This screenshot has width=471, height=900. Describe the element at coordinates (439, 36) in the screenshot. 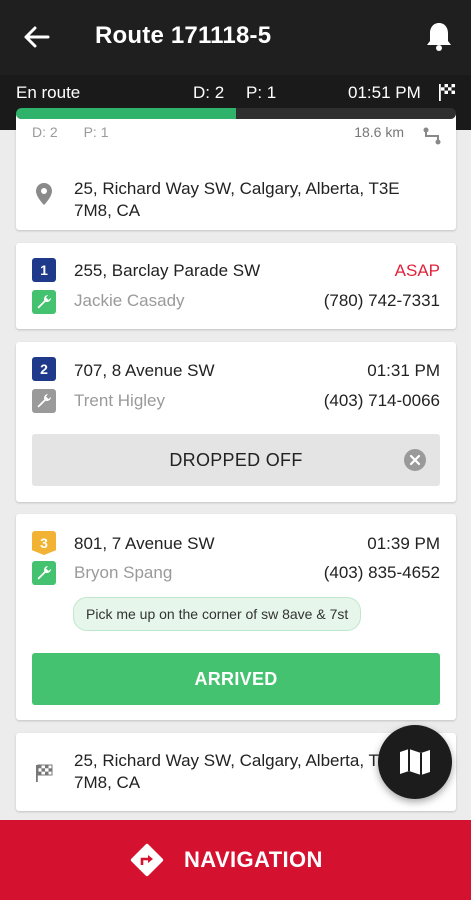

I see `bell-icon` at that location.